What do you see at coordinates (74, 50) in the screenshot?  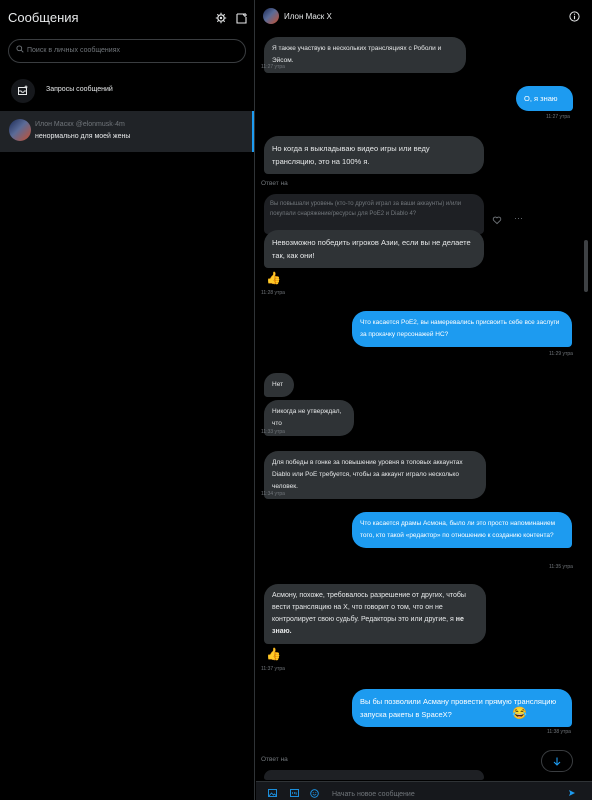 I see `search-placeholder: Поиск в личных сообщениях` at bounding box center [74, 50].